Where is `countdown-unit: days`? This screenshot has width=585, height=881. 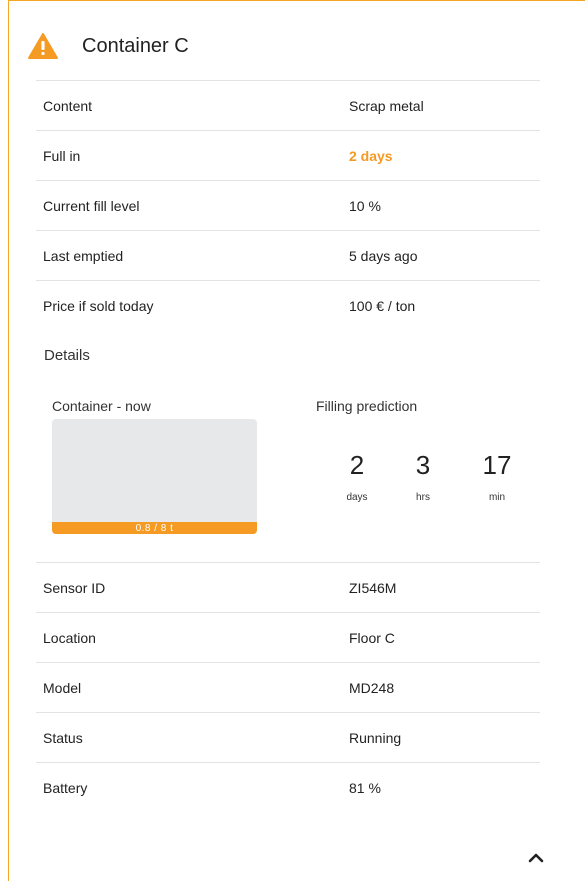 countdown-unit: days is located at coordinates (357, 497).